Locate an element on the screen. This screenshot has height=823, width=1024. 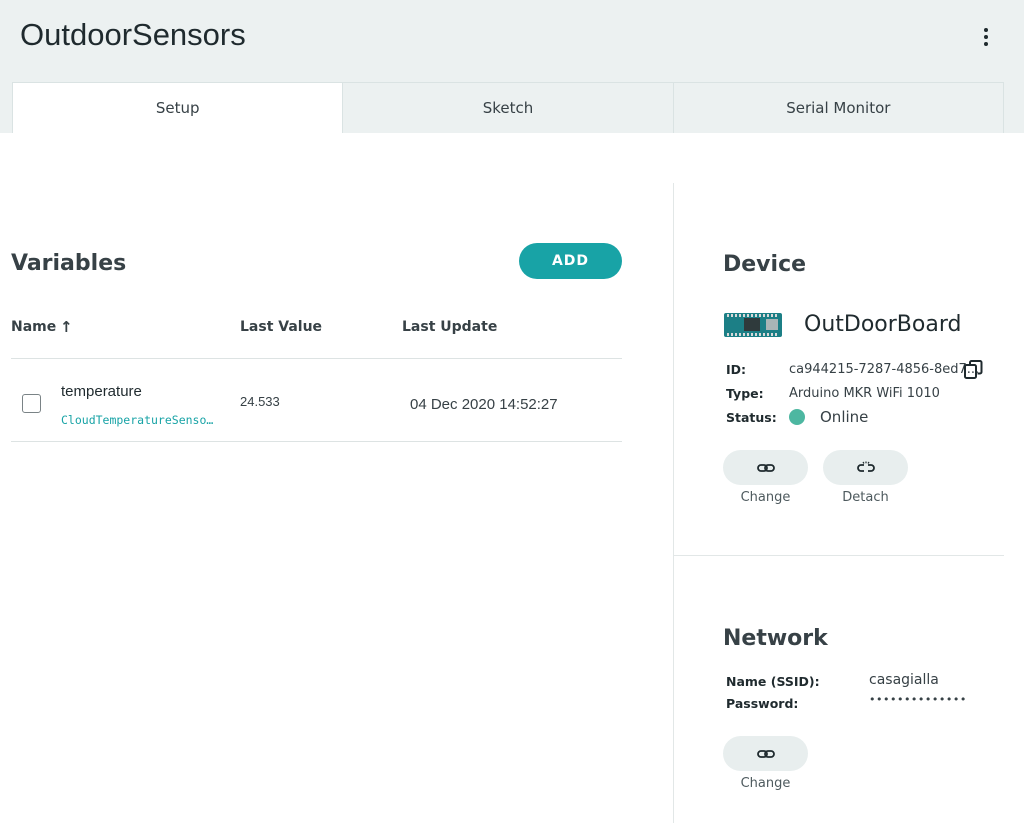
variable-last-value: 24.533 is located at coordinates (260, 401).